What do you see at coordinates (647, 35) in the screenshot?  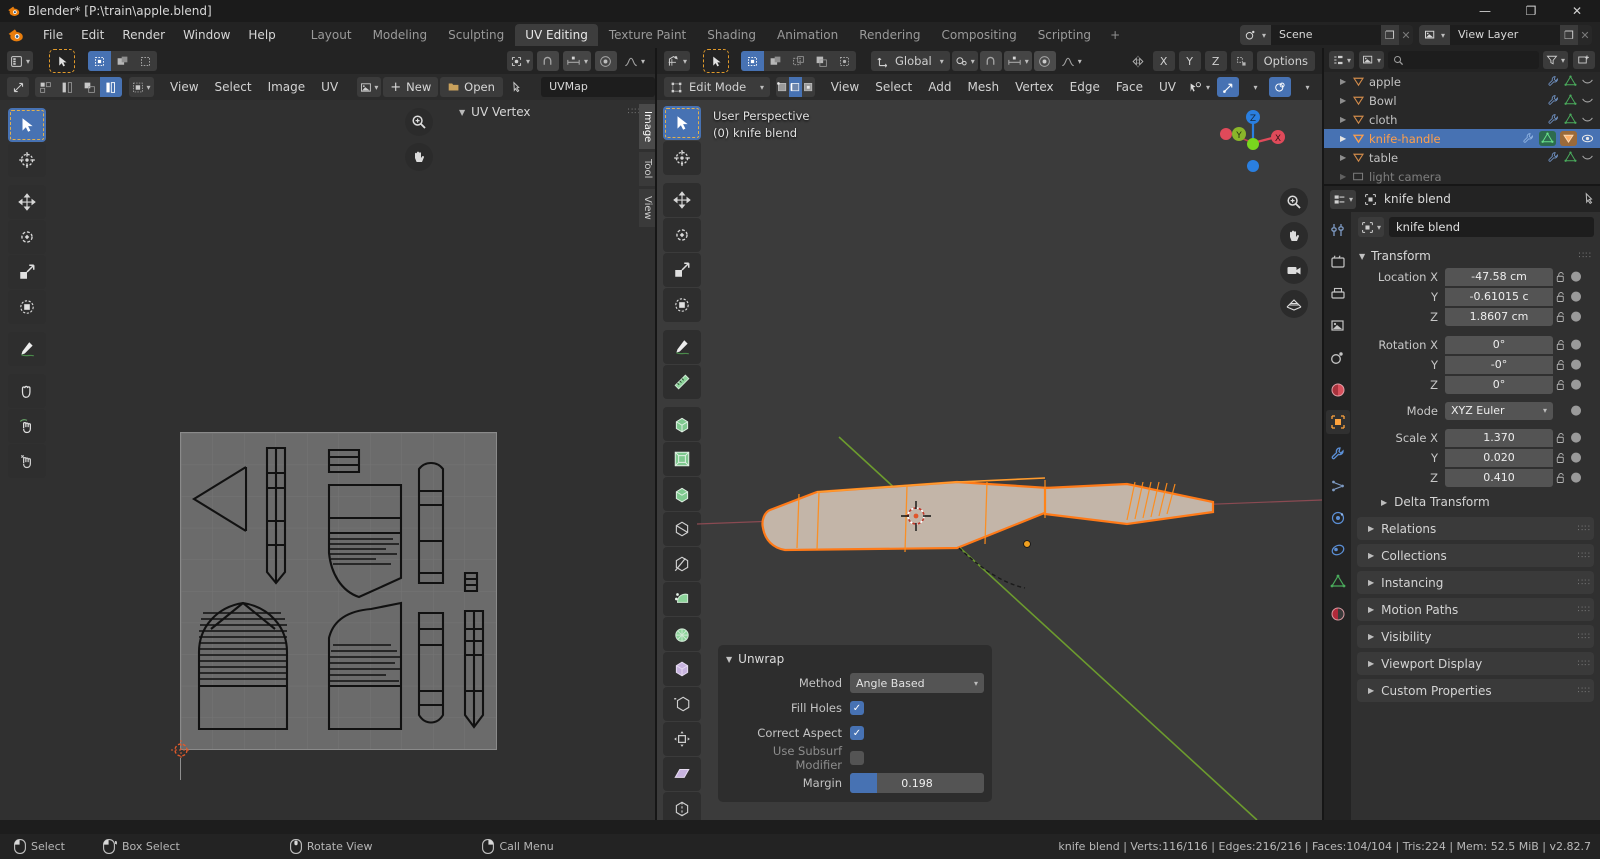 I see `workspace-tab-texture-paint: Texture Paint` at bounding box center [647, 35].